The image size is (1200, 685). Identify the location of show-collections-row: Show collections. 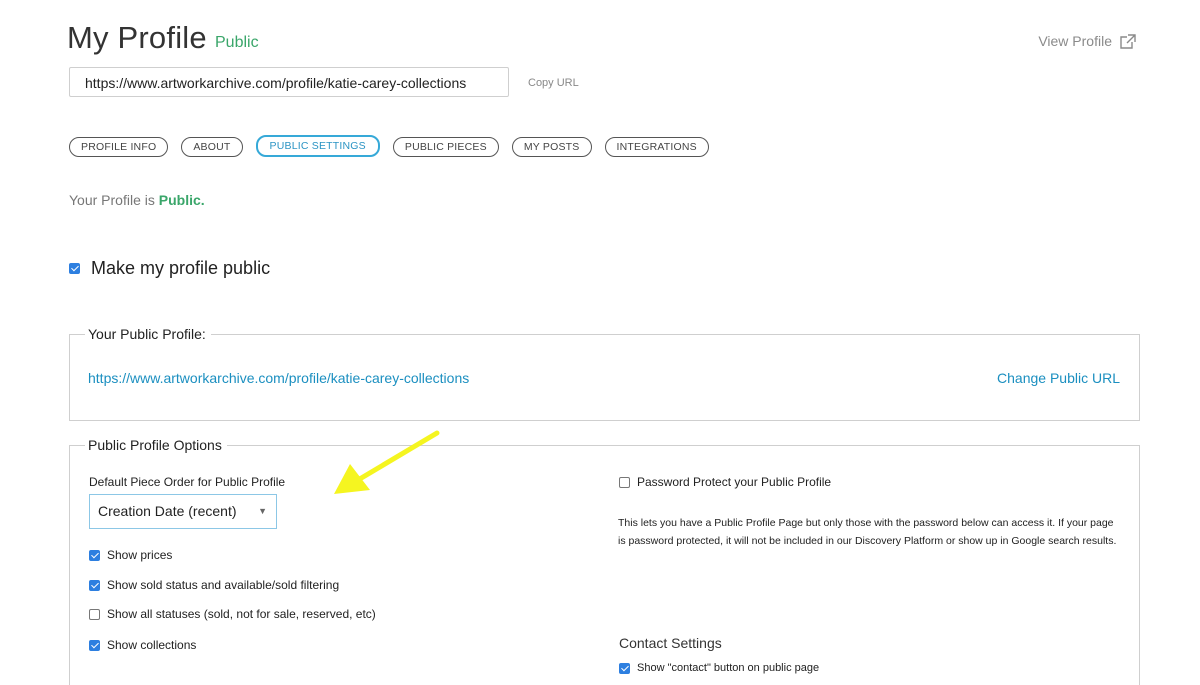
(142, 645).